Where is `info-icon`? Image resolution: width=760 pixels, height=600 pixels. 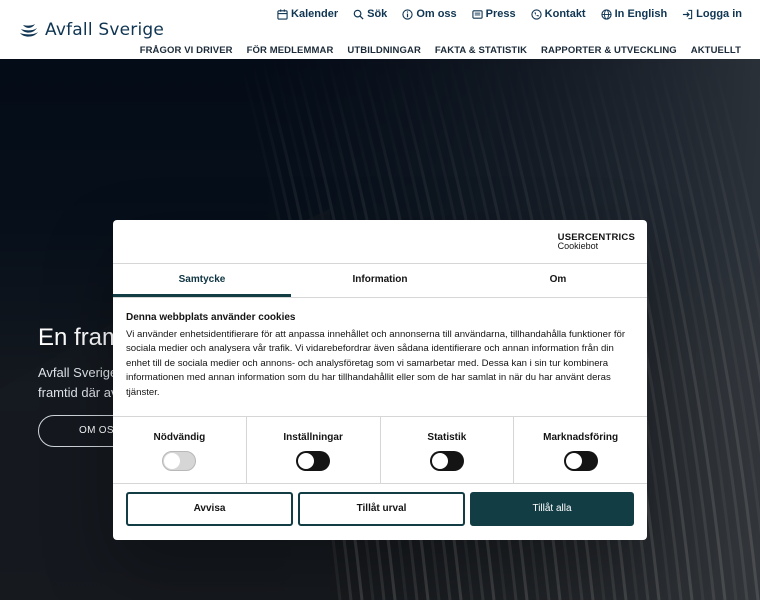
info-icon is located at coordinates (407, 14).